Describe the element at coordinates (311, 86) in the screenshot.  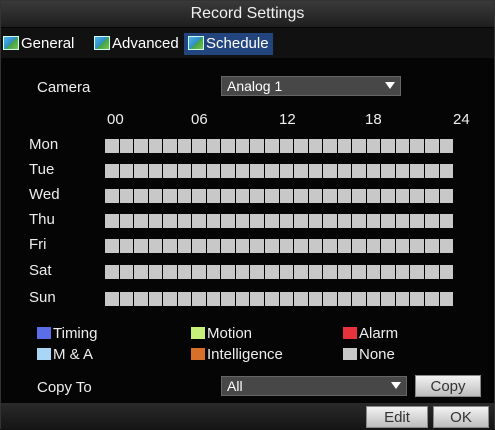
I see `camera-select: Analog 1` at that location.